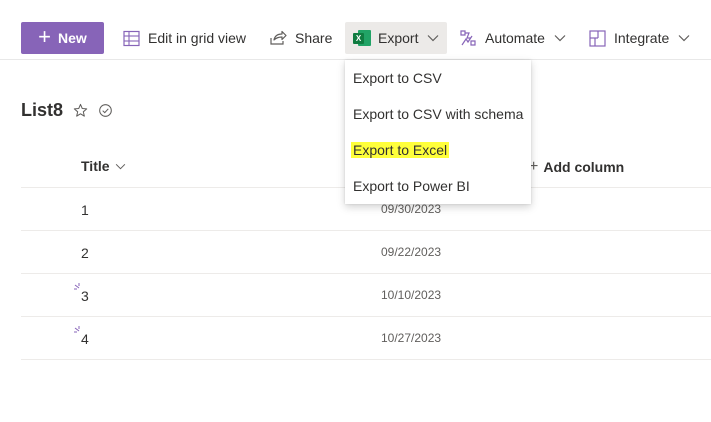 Image resolution: width=711 pixels, height=422 pixels. I want to click on integrate-icon, so click(597, 38).